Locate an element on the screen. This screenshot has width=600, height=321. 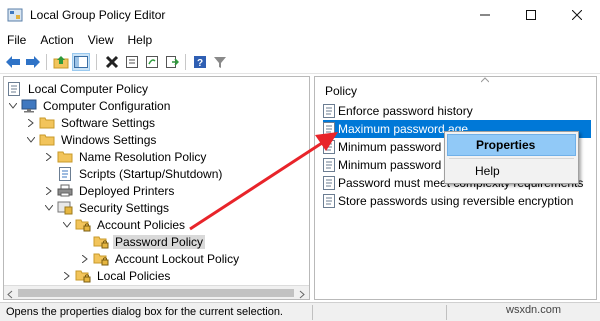
security-settings-icon is located at coordinates (65, 208).